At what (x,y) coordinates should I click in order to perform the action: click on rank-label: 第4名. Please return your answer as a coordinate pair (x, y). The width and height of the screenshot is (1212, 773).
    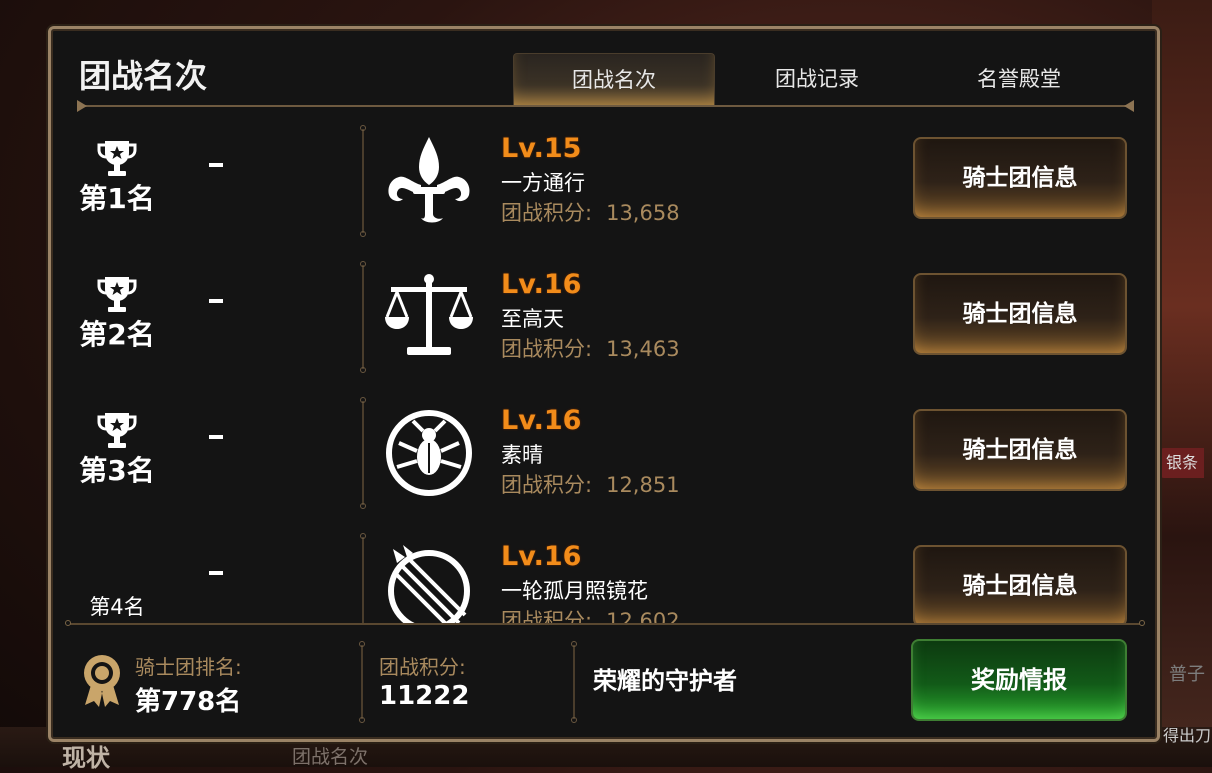
    Looking at the image, I should click on (117, 607).